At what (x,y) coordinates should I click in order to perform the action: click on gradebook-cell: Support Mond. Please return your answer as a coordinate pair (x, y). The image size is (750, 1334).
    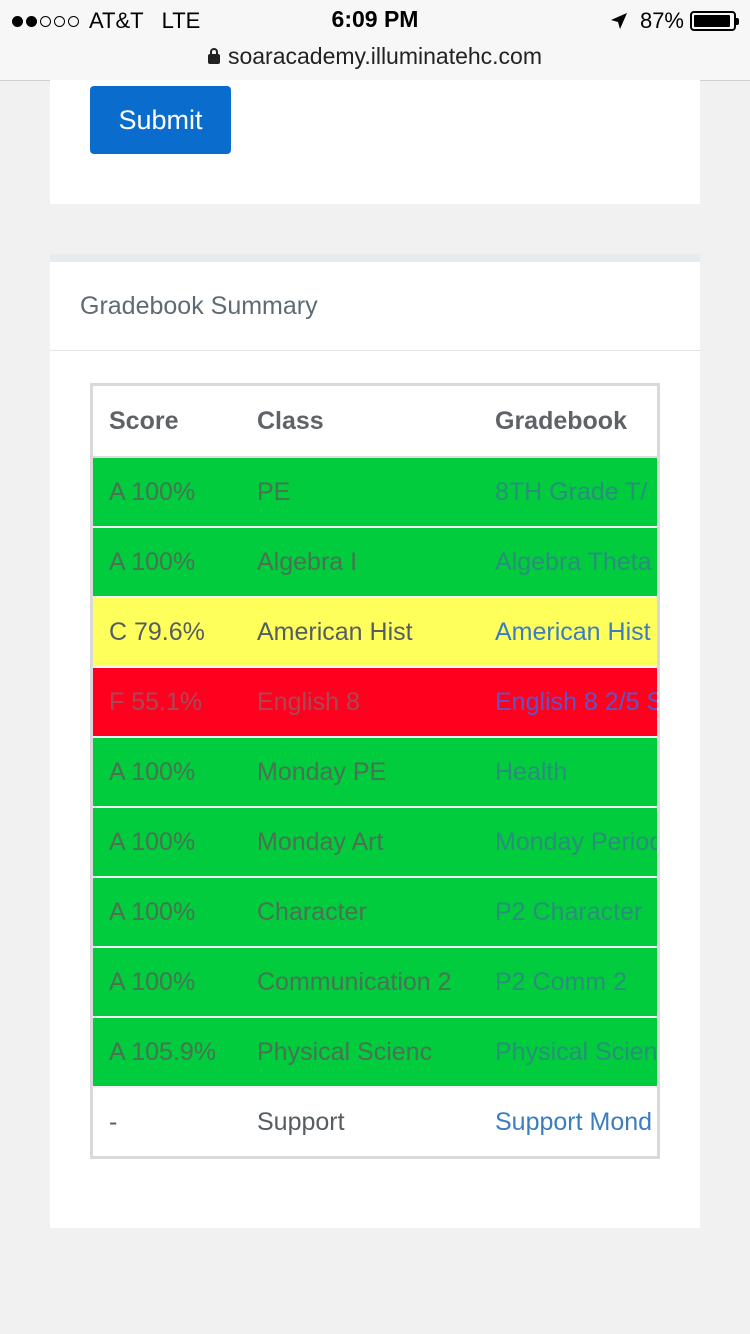
    Looking at the image, I should click on (568, 1121).